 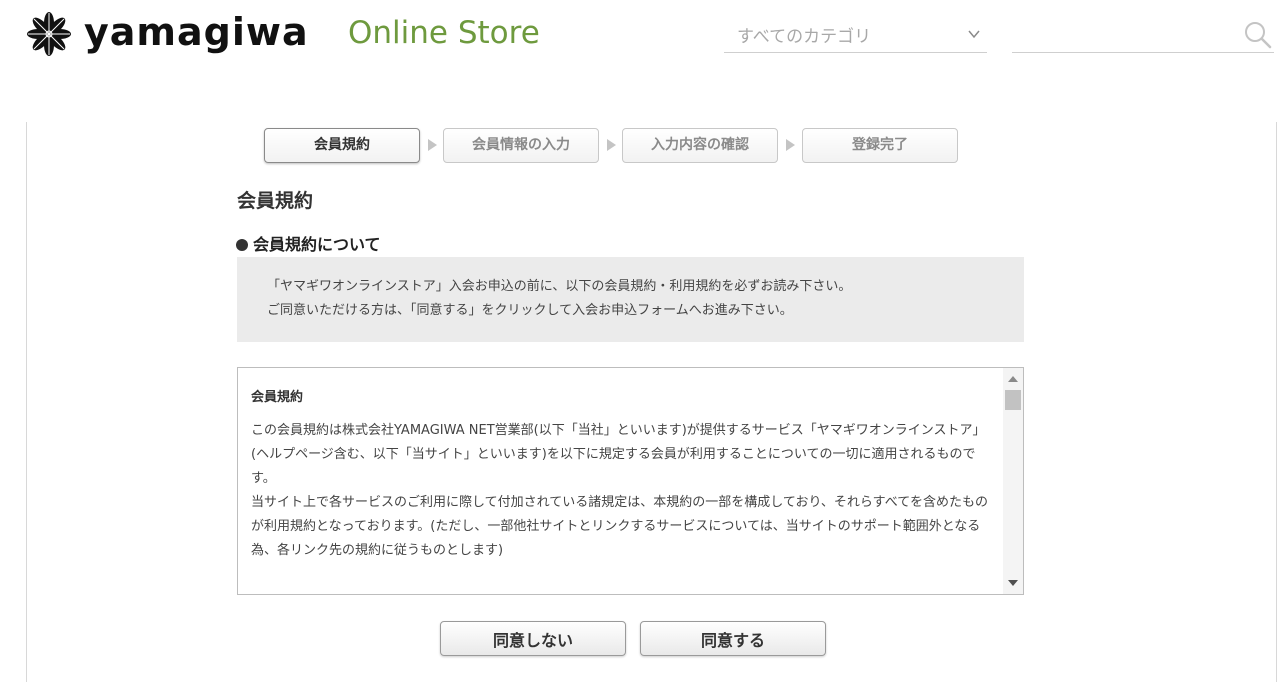 I want to click on search-box, so click(x=1143, y=35).